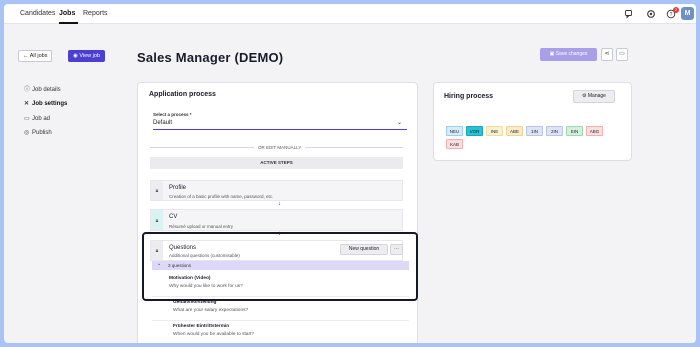 The width and height of the screenshot is (700, 347). What do you see at coordinates (27, 90) in the screenshot?
I see `info-icon: ⓘ` at bounding box center [27, 90].